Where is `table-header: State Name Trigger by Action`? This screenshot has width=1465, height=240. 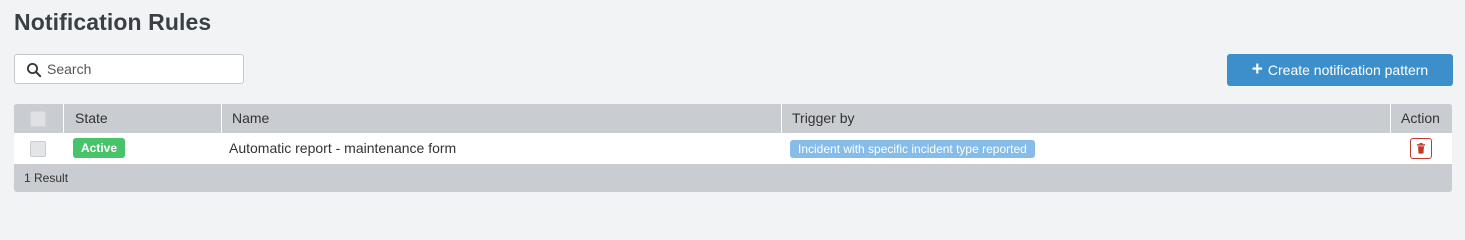 table-header: State Name Trigger by Action is located at coordinates (733, 118).